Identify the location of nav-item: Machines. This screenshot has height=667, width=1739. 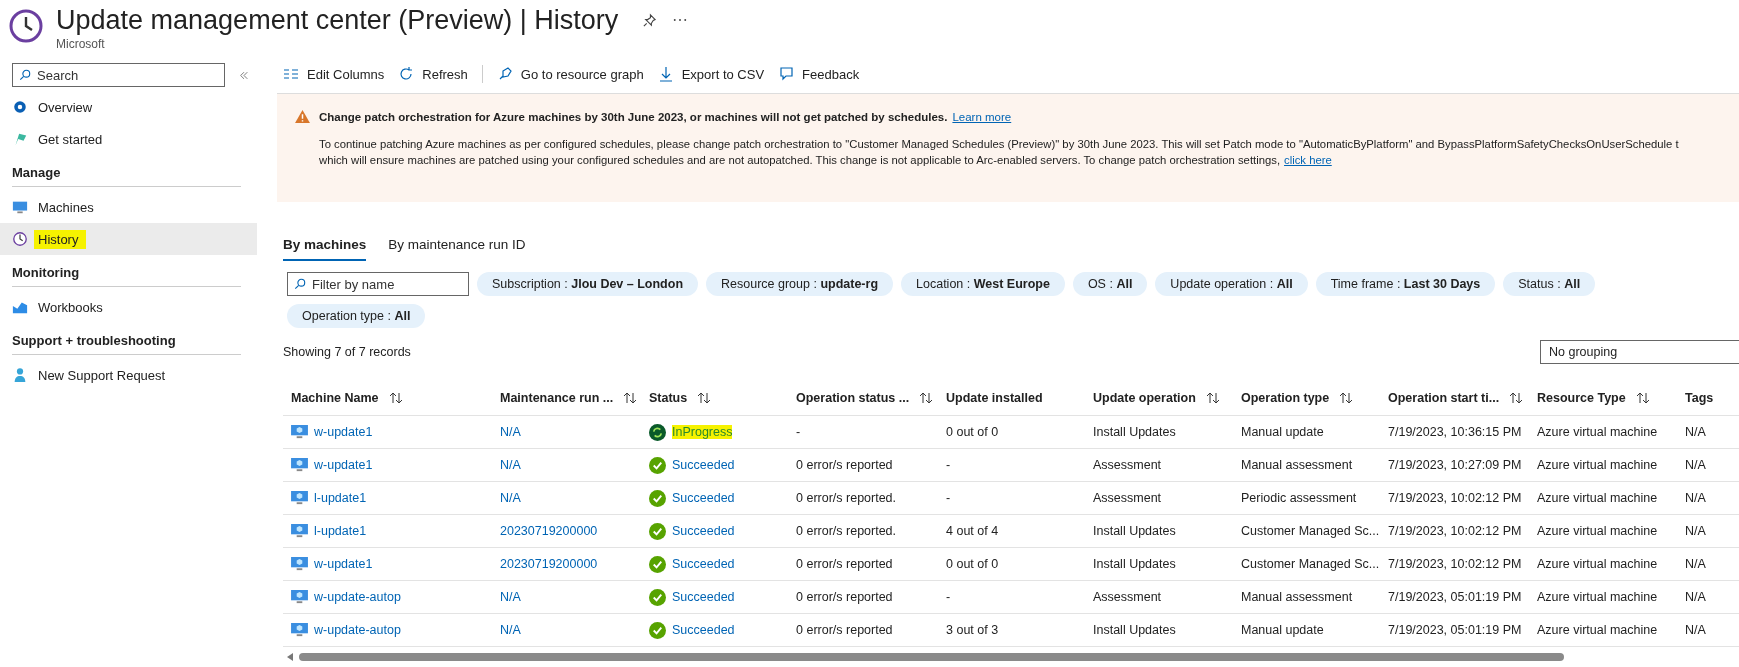
(128, 207).